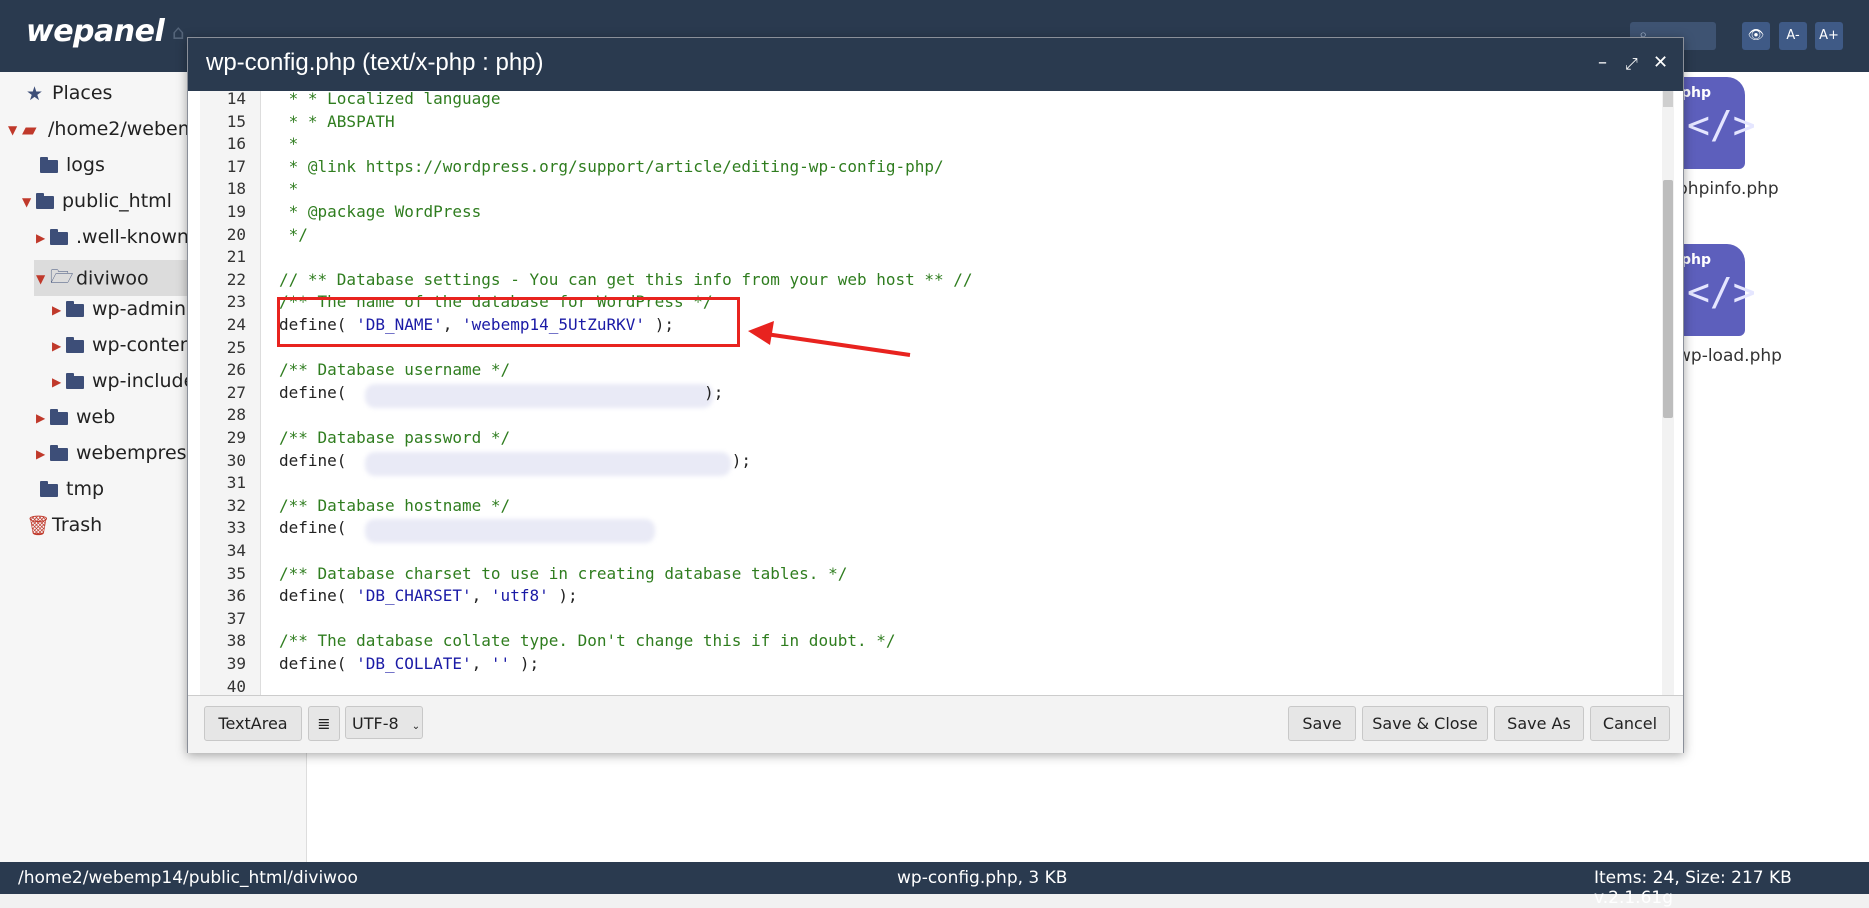 The image size is (1869, 908). What do you see at coordinates (1425, 723) in the screenshot?
I see `save-close-button: Save & Close` at bounding box center [1425, 723].